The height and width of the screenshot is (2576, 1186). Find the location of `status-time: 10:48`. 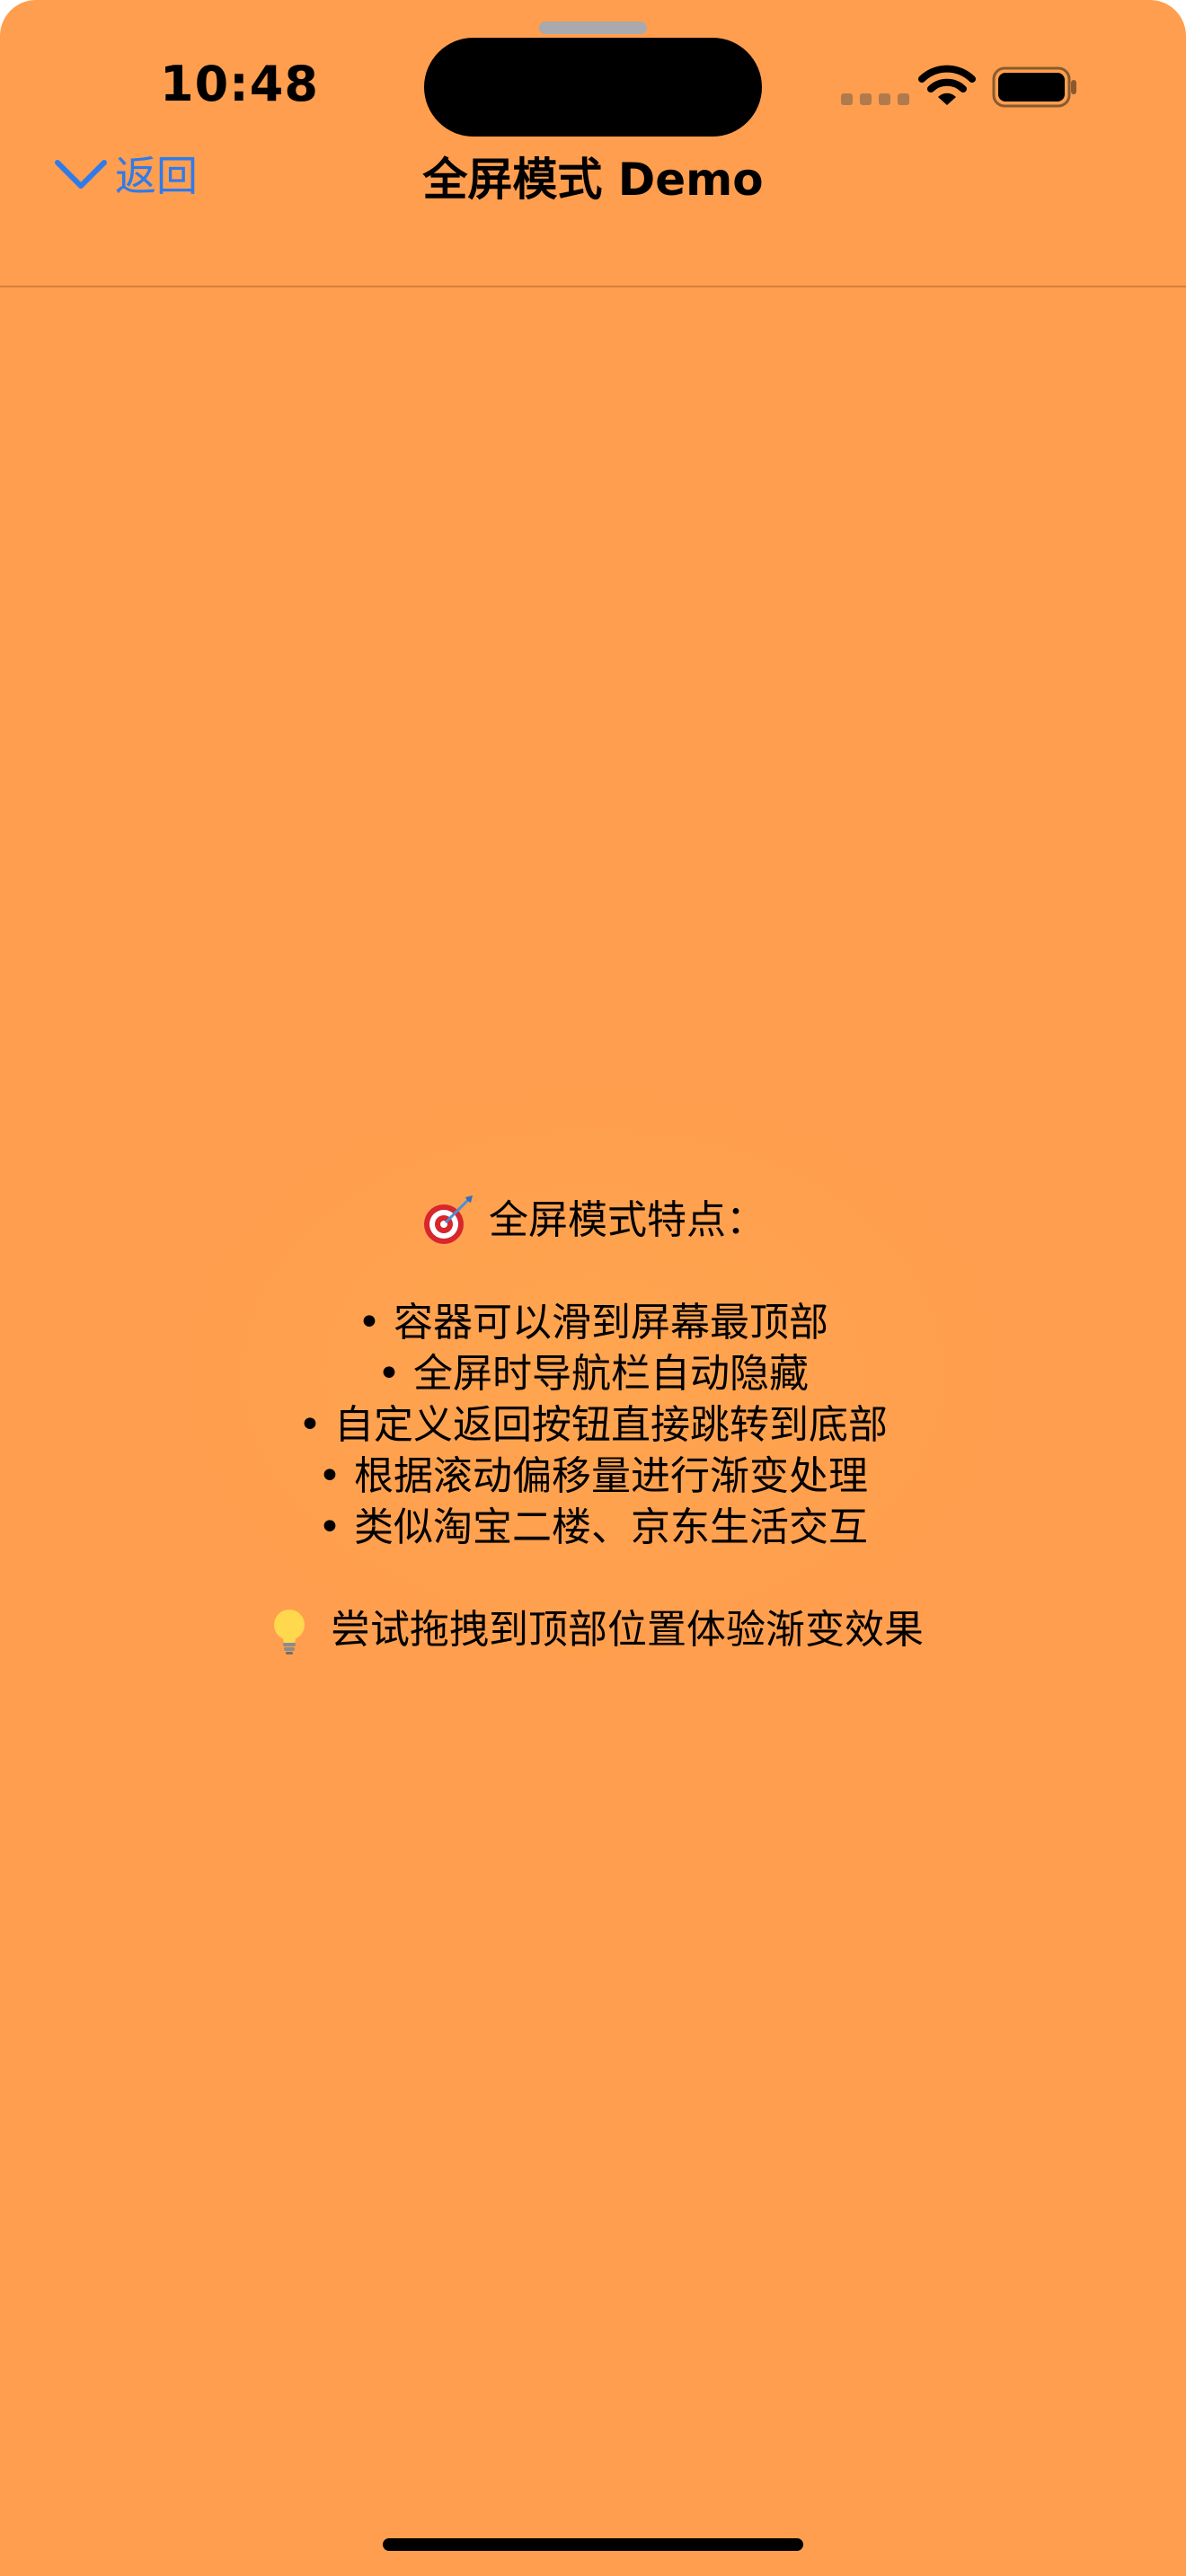

status-time: 10:48 is located at coordinates (239, 84).